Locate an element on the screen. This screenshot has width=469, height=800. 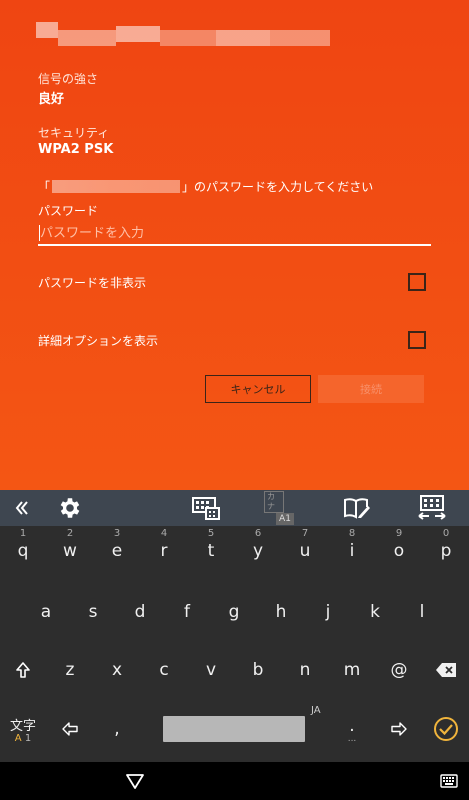
key-o-label: o is located at coordinates (399, 551).